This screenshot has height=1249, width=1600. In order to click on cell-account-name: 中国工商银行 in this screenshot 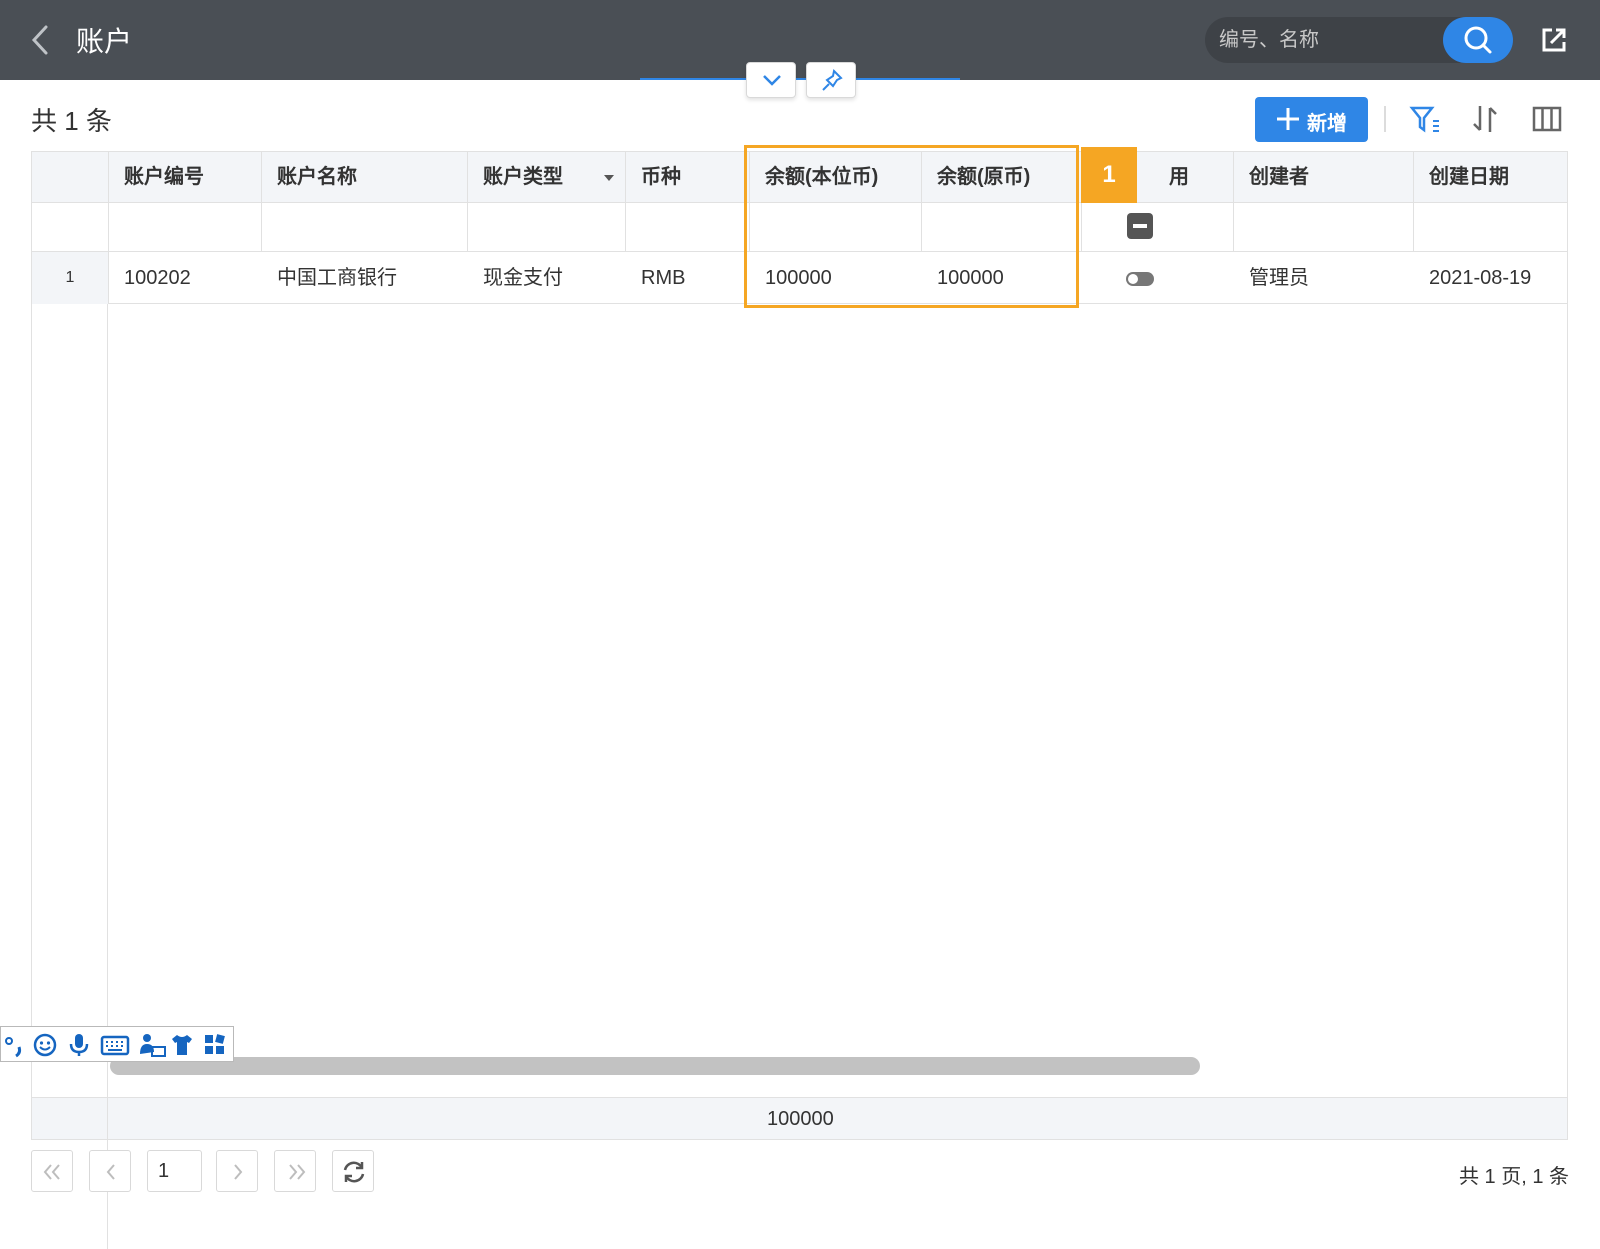, I will do `click(329, 278)`.